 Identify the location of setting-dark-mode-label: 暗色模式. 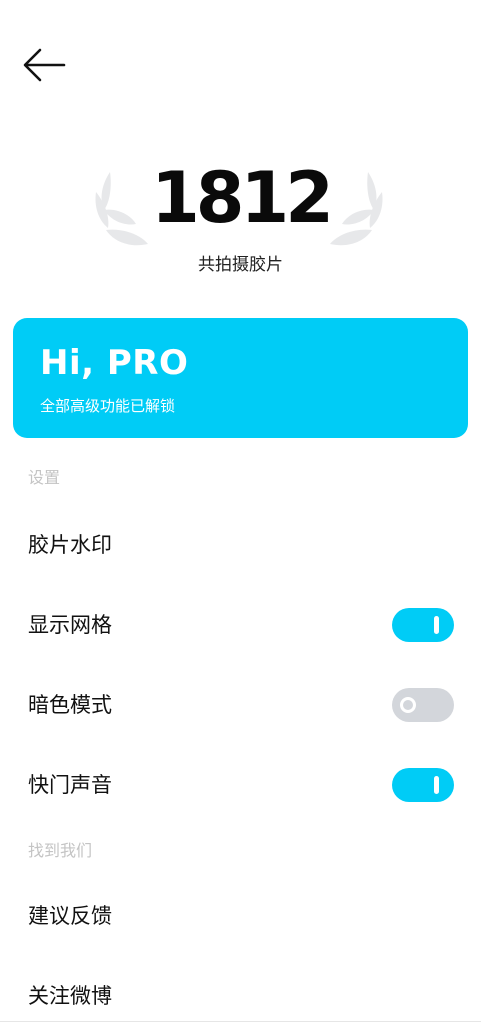
(70, 705).